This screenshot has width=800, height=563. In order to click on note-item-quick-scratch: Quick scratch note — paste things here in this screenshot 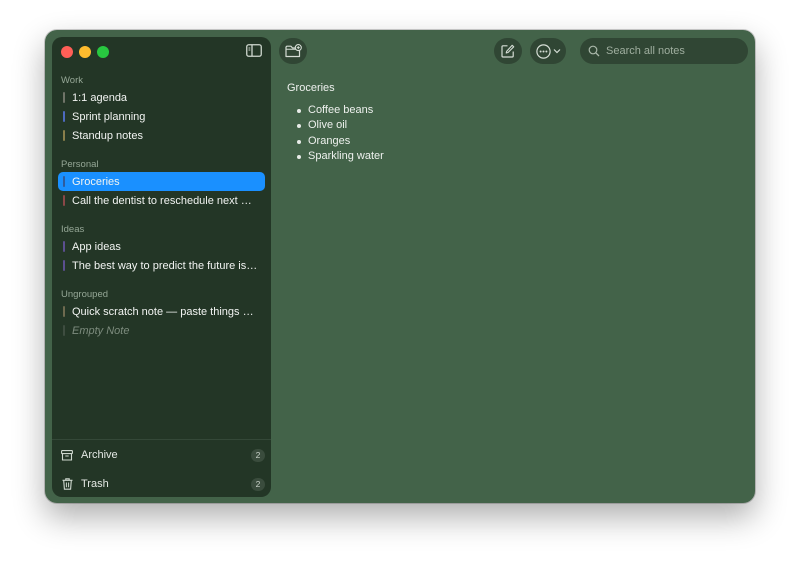, I will do `click(161, 311)`.